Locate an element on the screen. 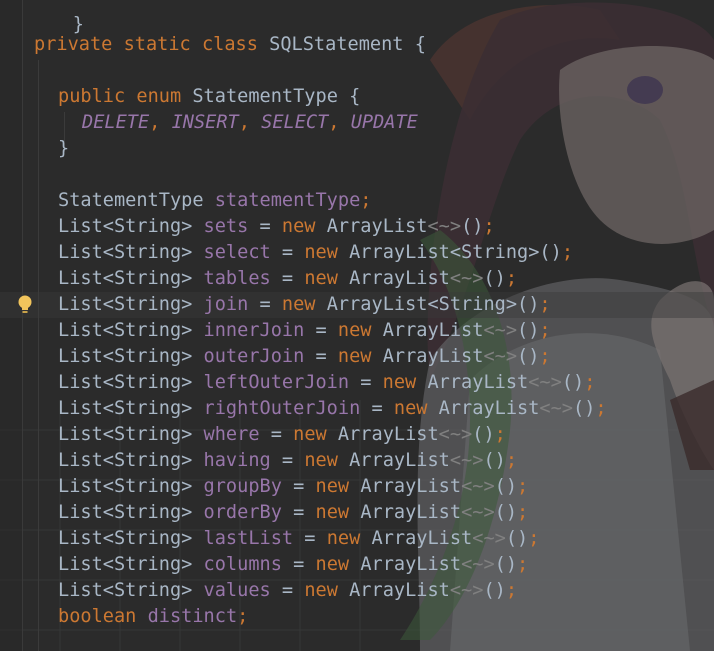 Image resolution: width=714 pixels, height=651 pixels. enum-name: StatementType is located at coordinates (265, 96).